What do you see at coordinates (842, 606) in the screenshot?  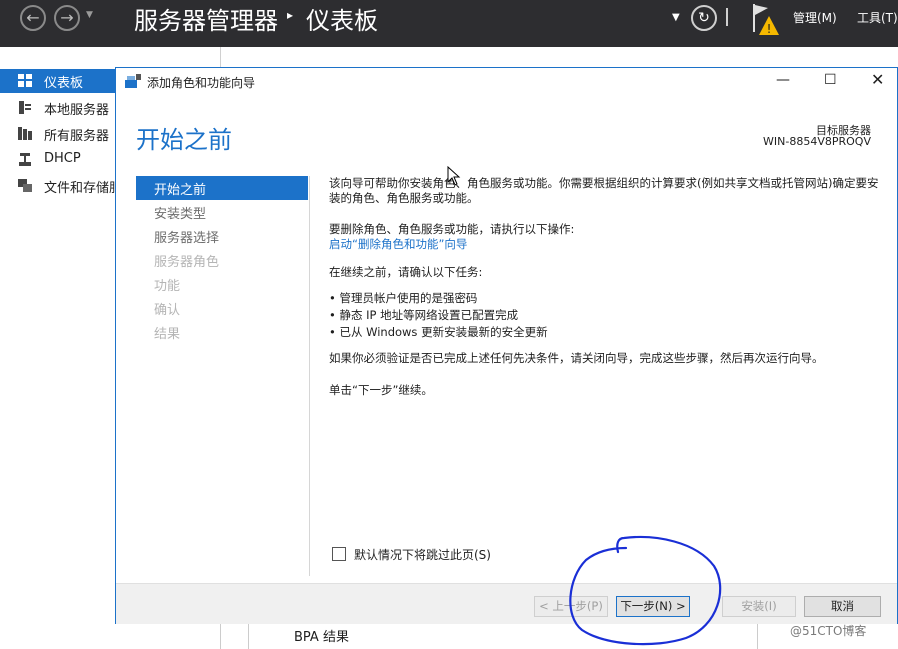 I see `cancel-button: 取消` at bounding box center [842, 606].